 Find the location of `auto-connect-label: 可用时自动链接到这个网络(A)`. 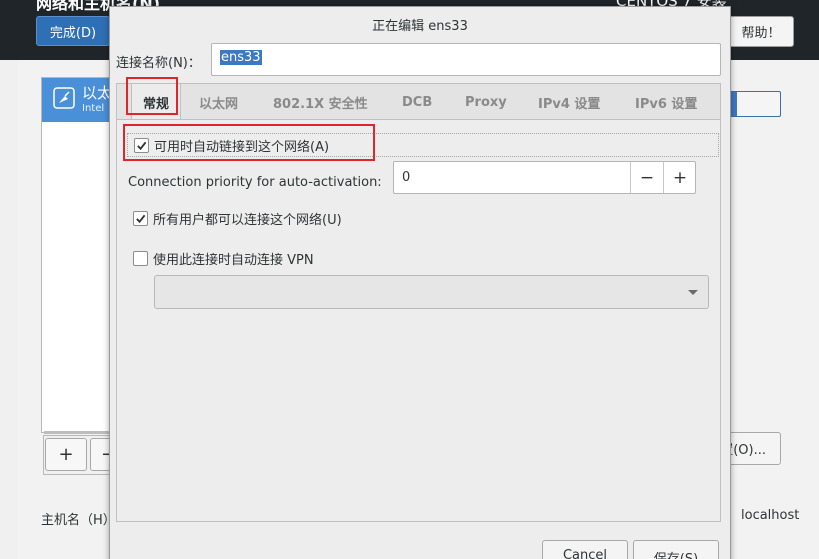

auto-connect-label: 可用时自动链接到这个网络(A) is located at coordinates (242, 147).